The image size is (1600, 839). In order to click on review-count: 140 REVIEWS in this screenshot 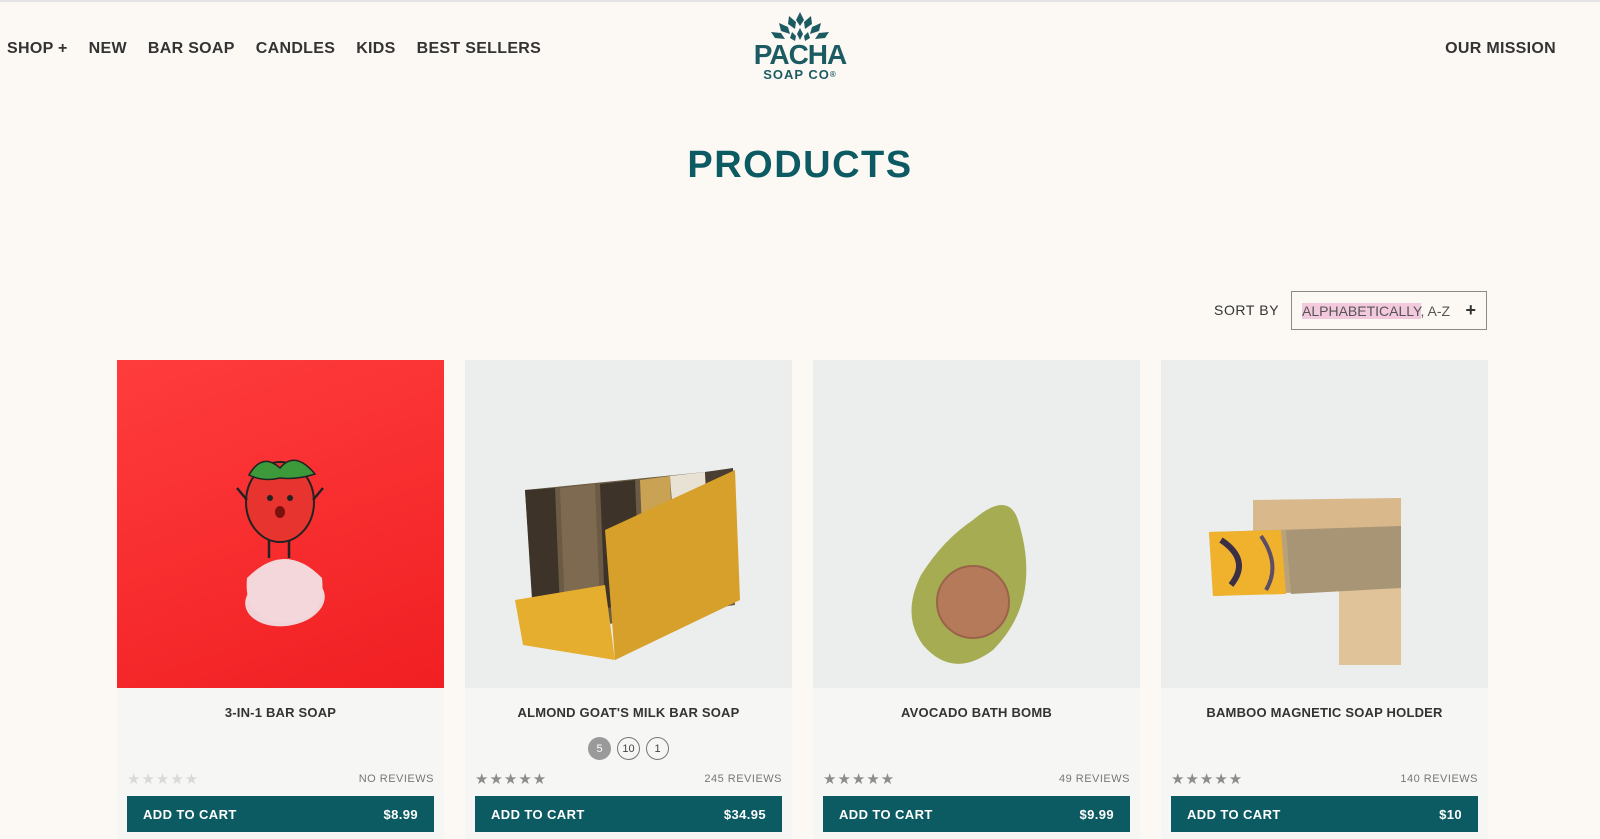, I will do `click(1439, 779)`.